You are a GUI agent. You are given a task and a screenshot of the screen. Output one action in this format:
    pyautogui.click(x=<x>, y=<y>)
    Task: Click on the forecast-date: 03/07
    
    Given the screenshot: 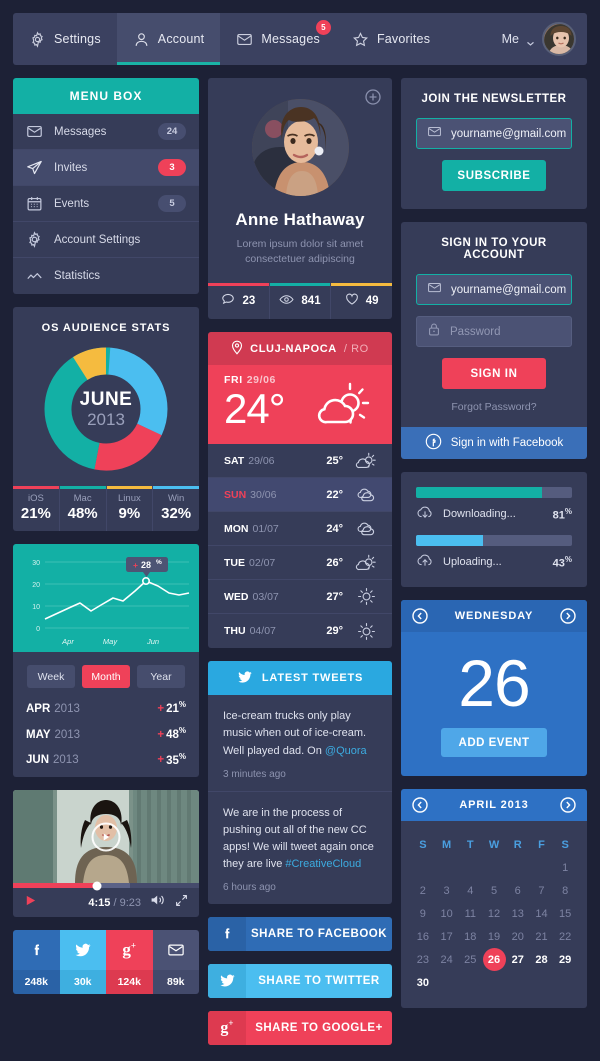 What is the action you would take?
    pyautogui.click(x=265, y=596)
    